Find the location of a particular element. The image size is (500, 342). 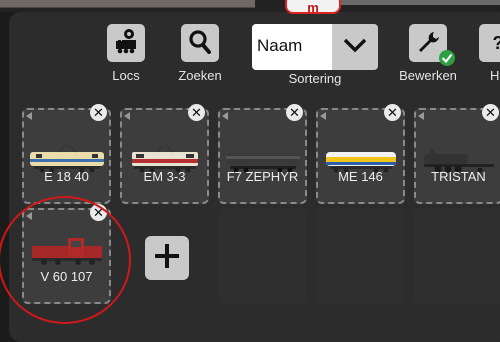

locs-tool: Locs is located at coordinates (126, 53).